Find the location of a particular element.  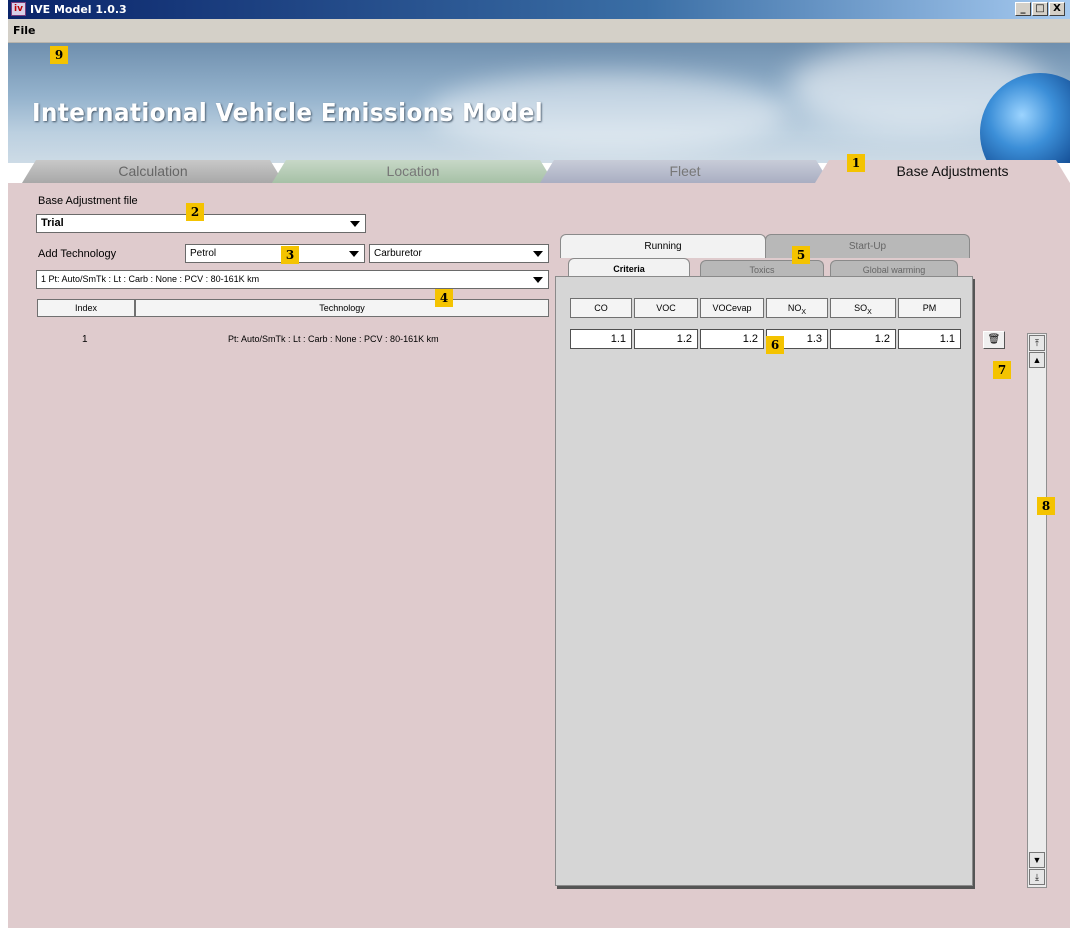

tab-label: Global warming is located at coordinates (894, 270).